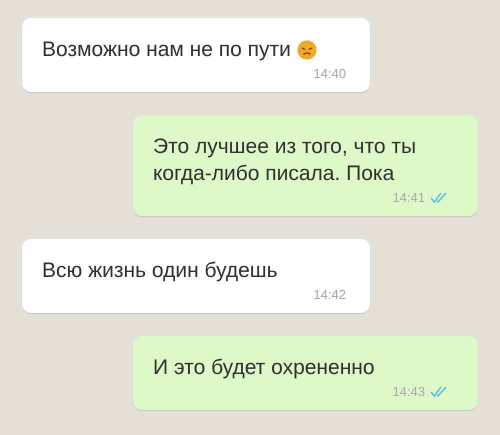 The image size is (500, 435). What do you see at coordinates (329, 295) in the screenshot?
I see `message-time: 14:42` at bounding box center [329, 295].